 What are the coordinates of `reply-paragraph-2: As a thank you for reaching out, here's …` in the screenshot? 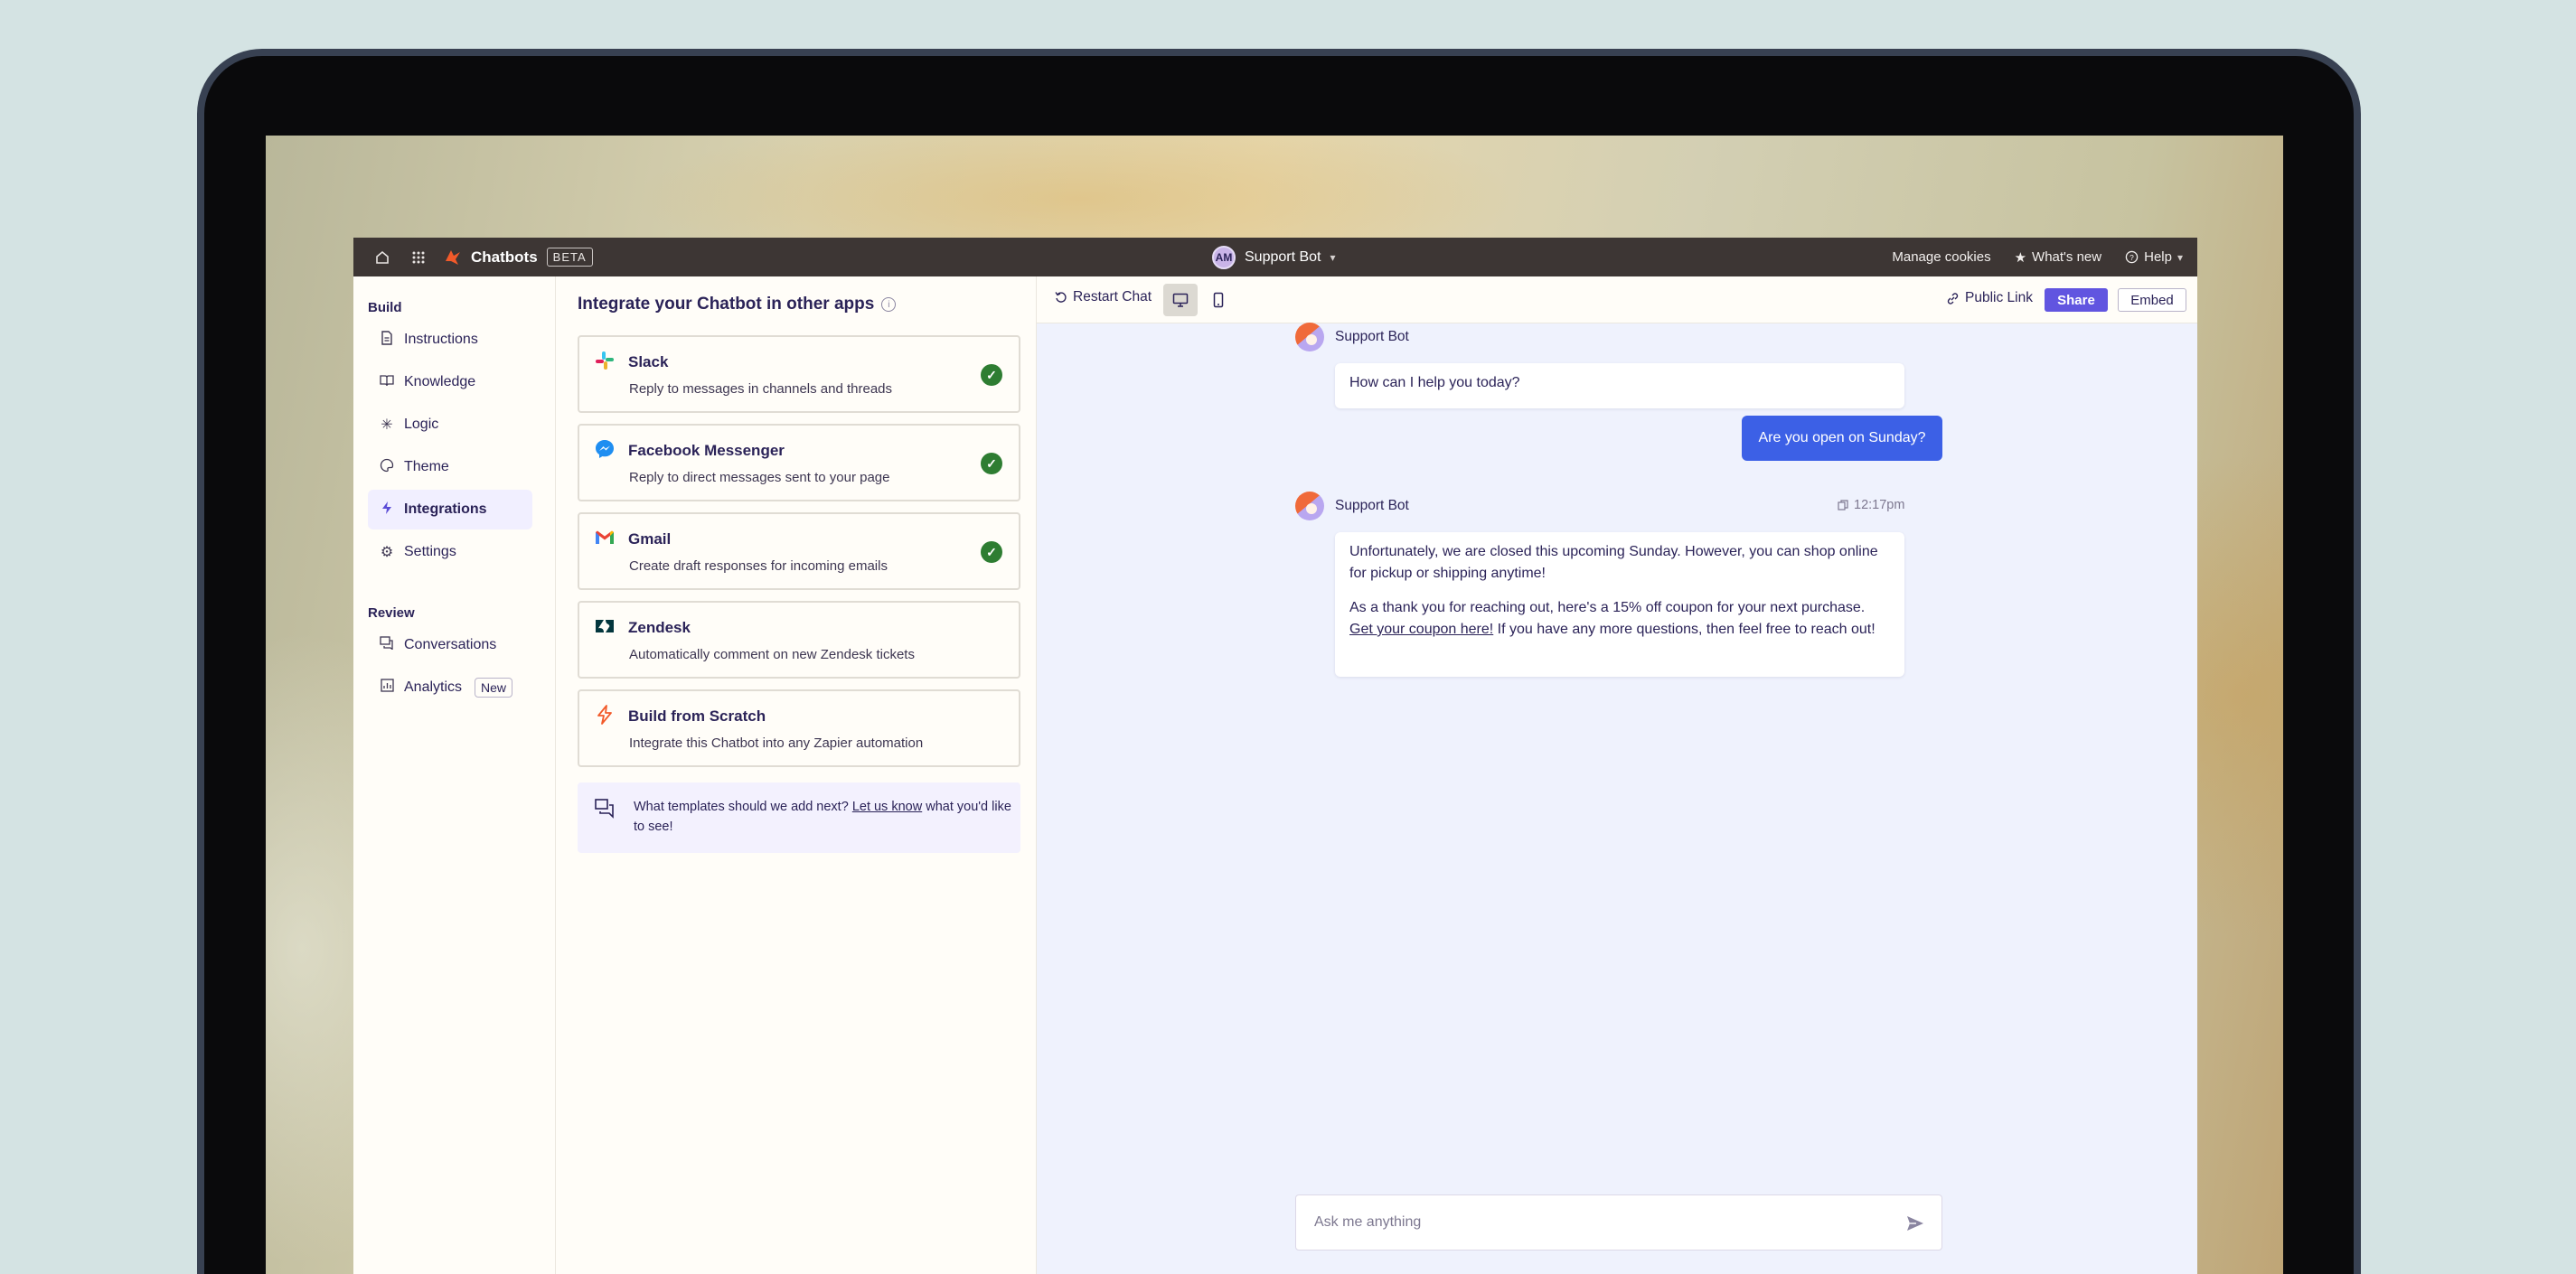 It's located at (1620, 619).